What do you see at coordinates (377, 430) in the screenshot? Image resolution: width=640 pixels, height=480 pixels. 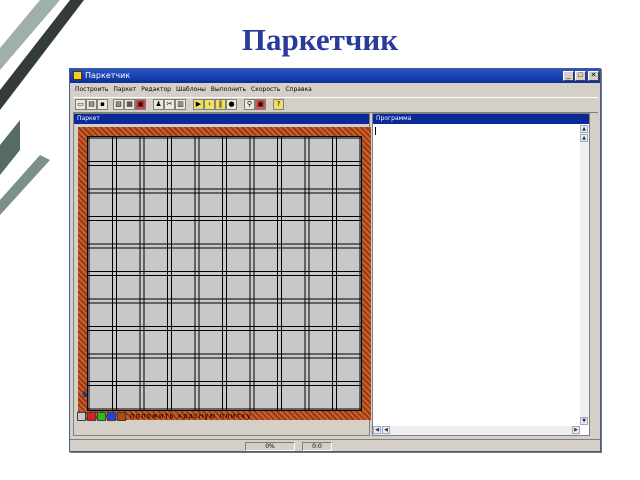 I see `scroll-left-icon: ◀` at bounding box center [377, 430].